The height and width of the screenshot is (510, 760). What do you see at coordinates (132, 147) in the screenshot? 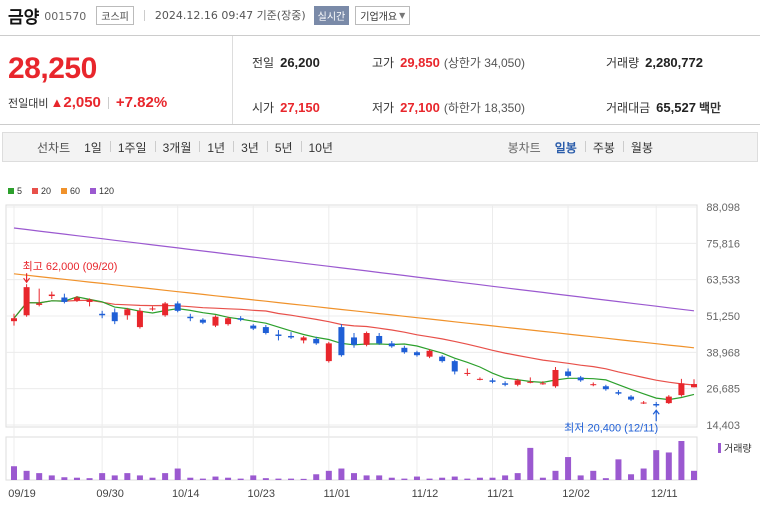
I see `period-1w: 1주일` at bounding box center [132, 147].